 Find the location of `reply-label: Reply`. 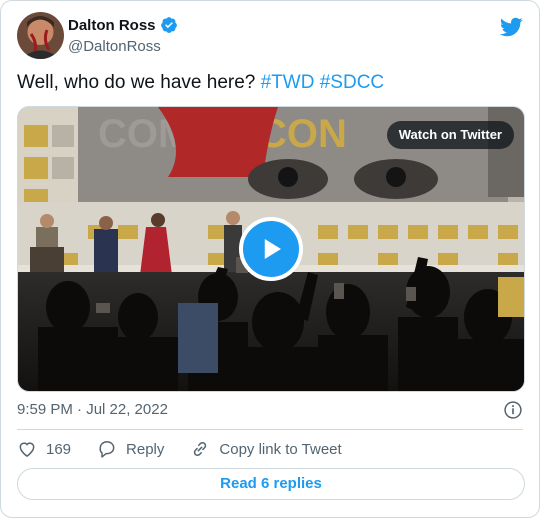

reply-label: Reply is located at coordinates (145, 449).